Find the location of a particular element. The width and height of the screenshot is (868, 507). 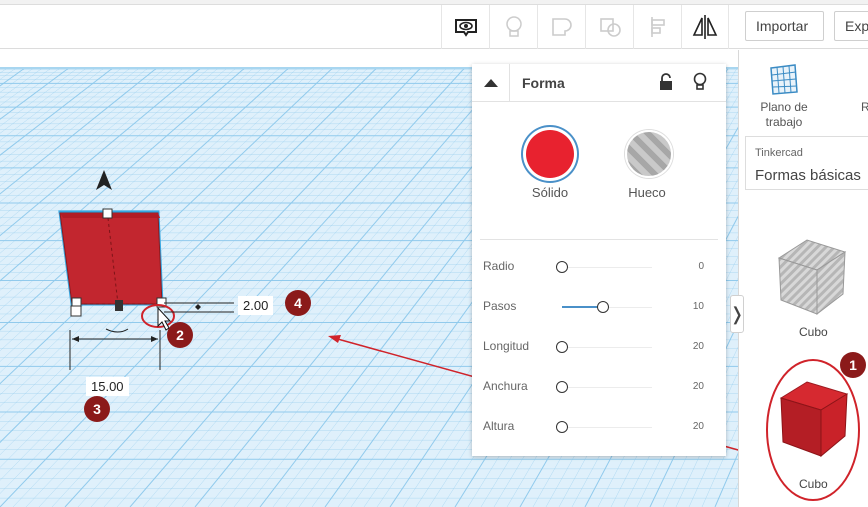

param-row-pasos: Pasos 10 is located at coordinates (599, 307).